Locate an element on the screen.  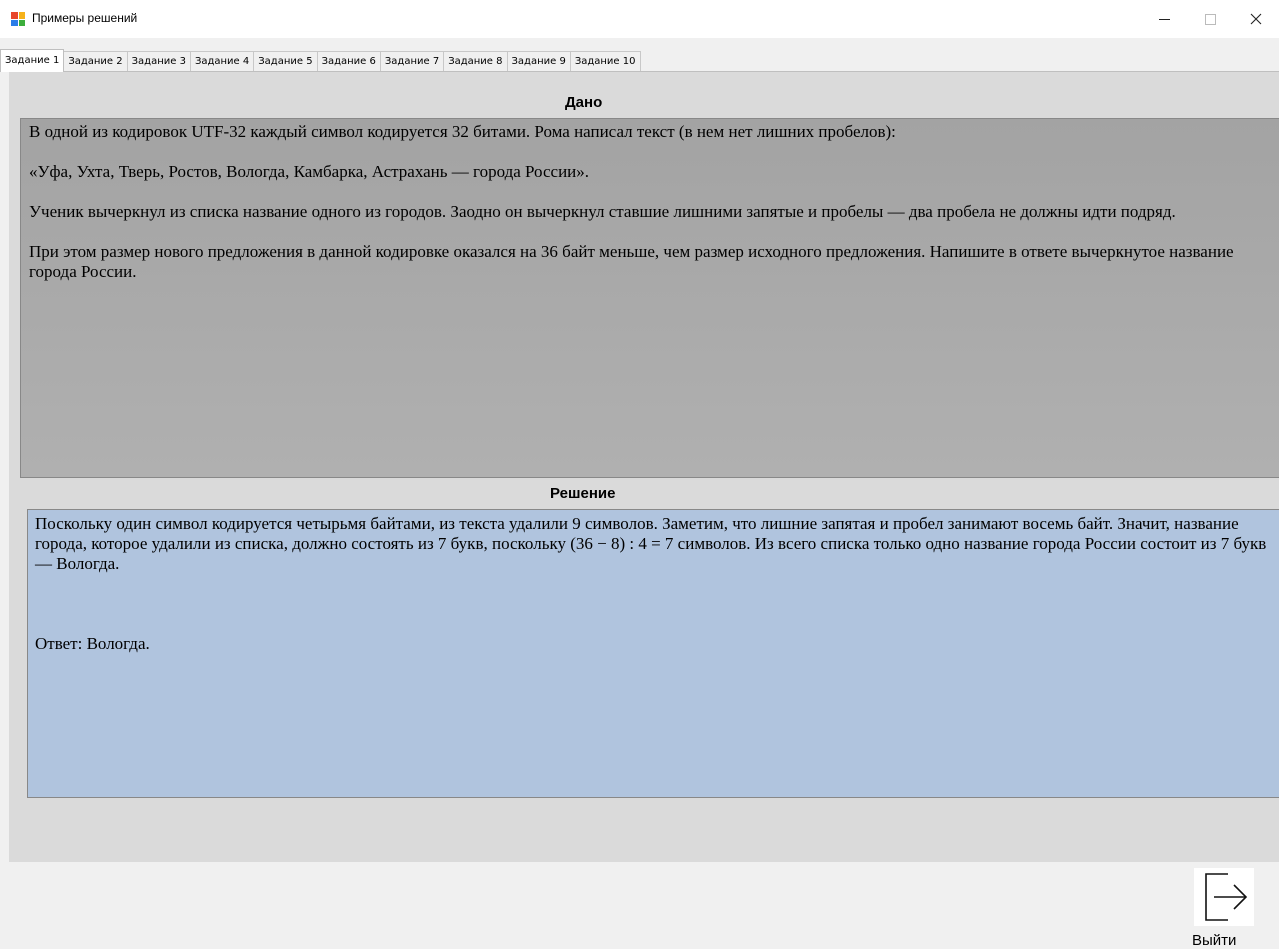
tab-zadanie-4: Задание 4 is located at coordinates (222, 61).